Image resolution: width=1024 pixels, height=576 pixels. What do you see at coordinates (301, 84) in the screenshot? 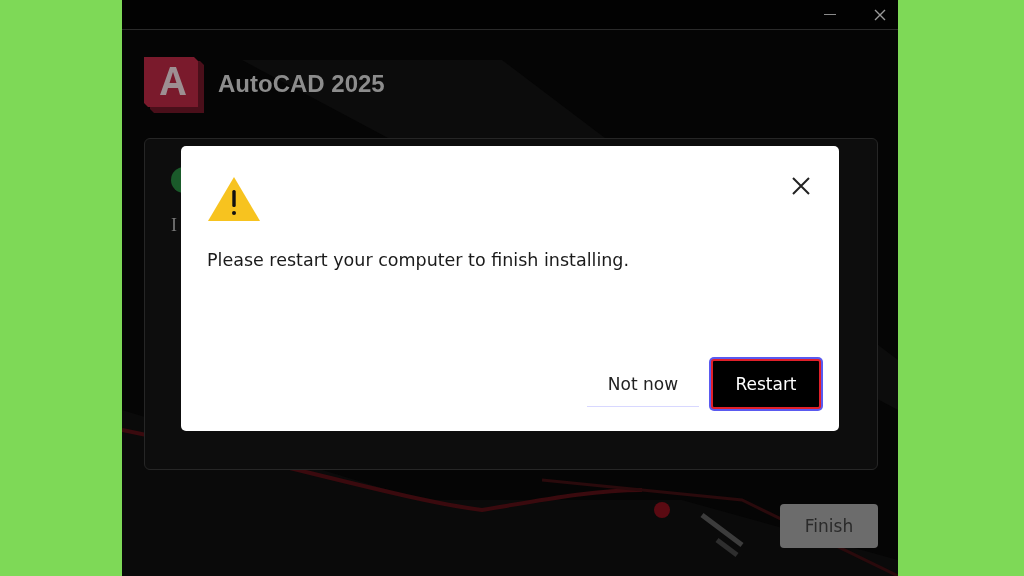
I see `product-name: AutoCAD 2025` at bounding box center [301, 84].